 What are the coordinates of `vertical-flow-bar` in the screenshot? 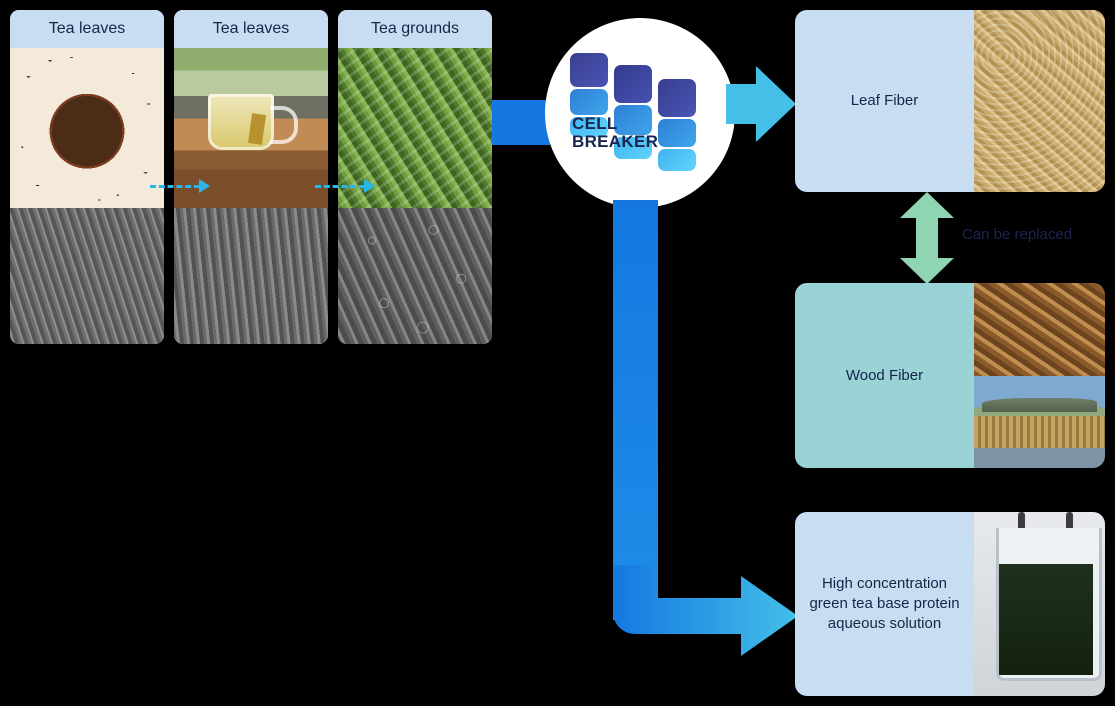 It's located at (635, 410).